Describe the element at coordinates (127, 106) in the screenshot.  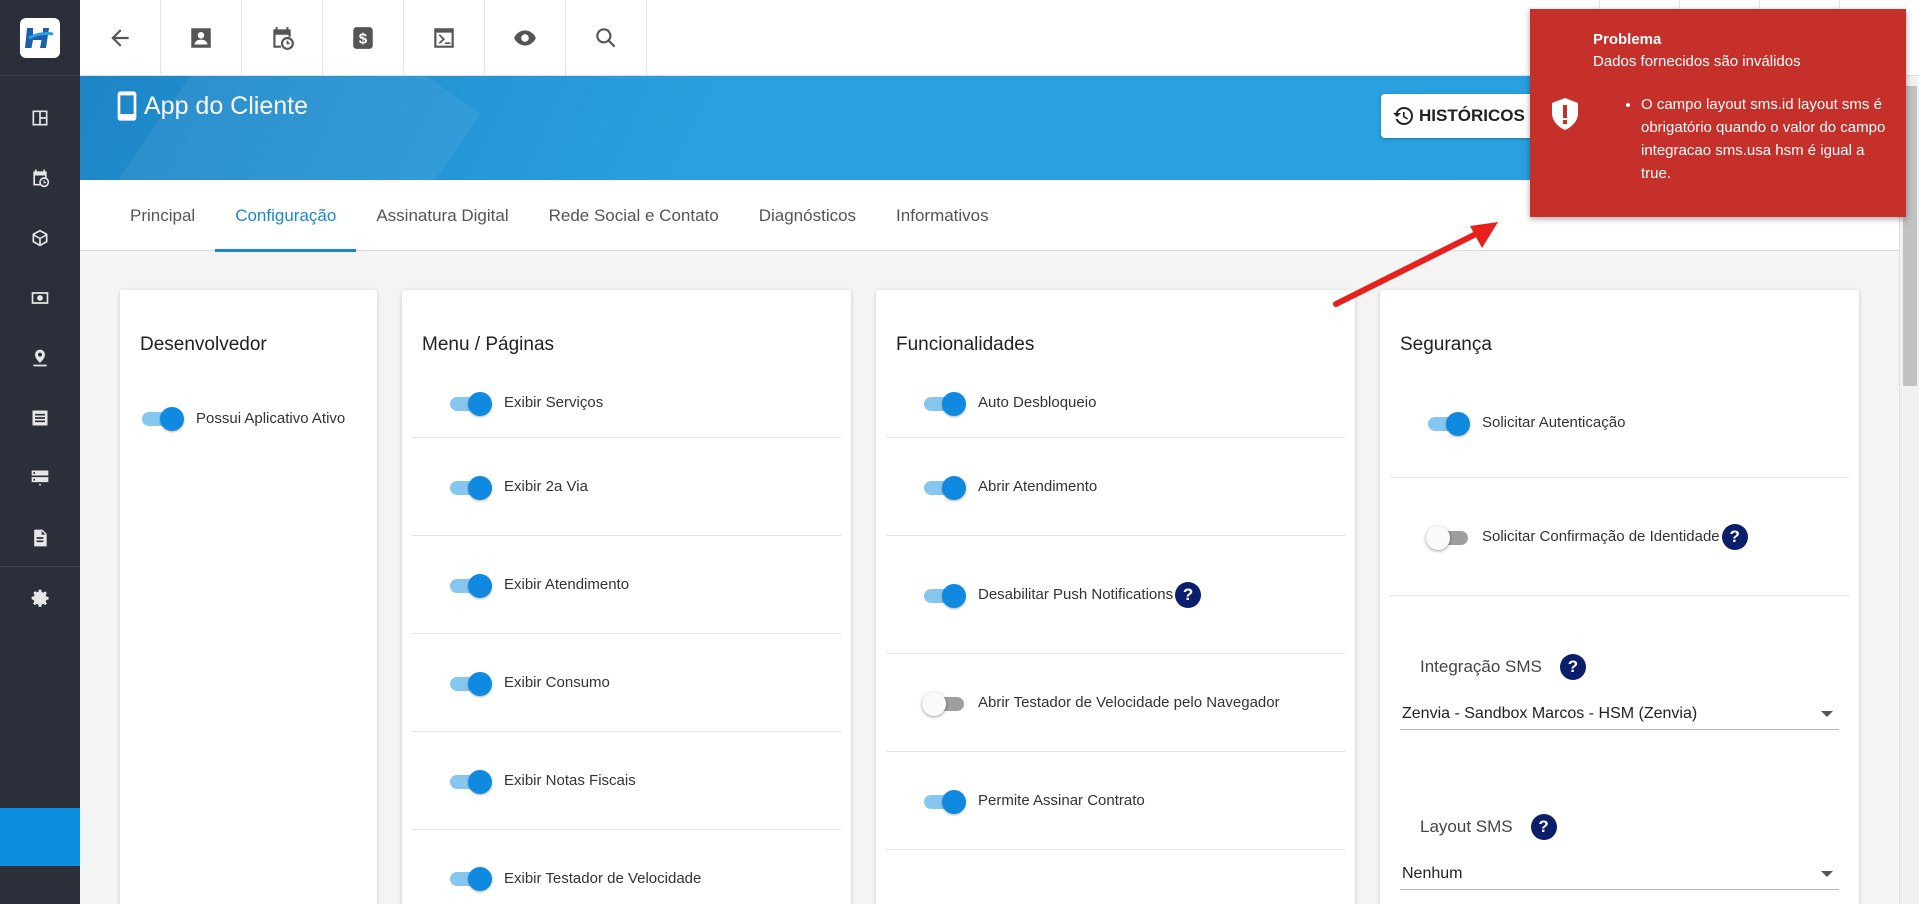
I see `mobile-phone-icon` at that location.